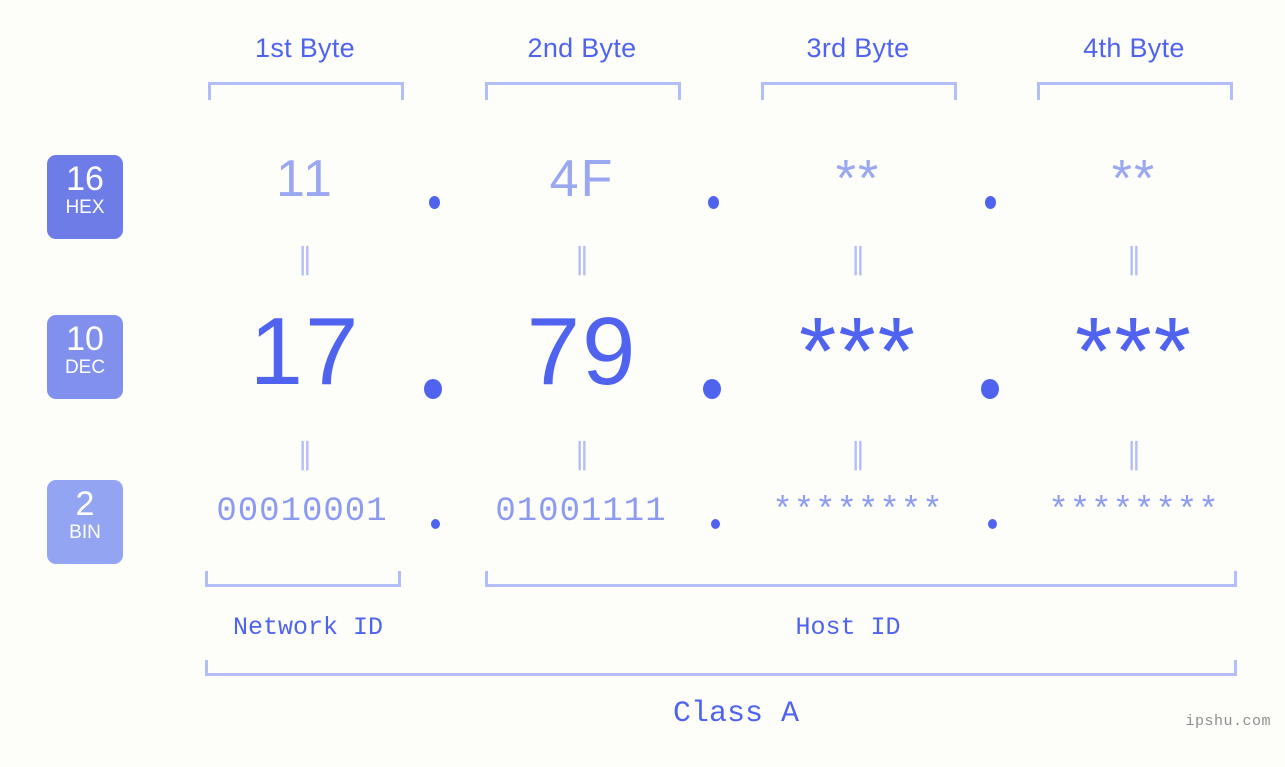 This screenshot has height=767, width=1285. Describe the element at coordinates (582, 351) in the screenshot. I see `dec-byte-2: 79` at that location.